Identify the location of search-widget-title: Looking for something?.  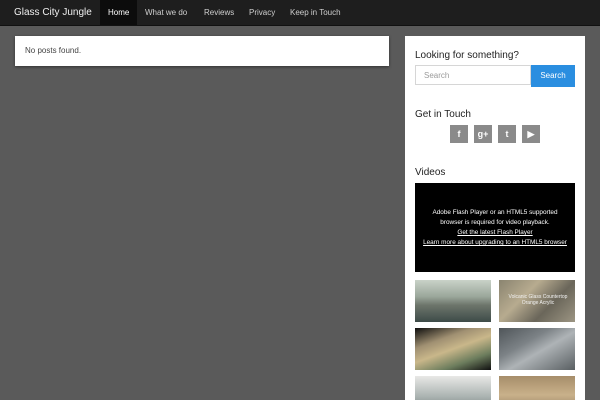
(467, 55).